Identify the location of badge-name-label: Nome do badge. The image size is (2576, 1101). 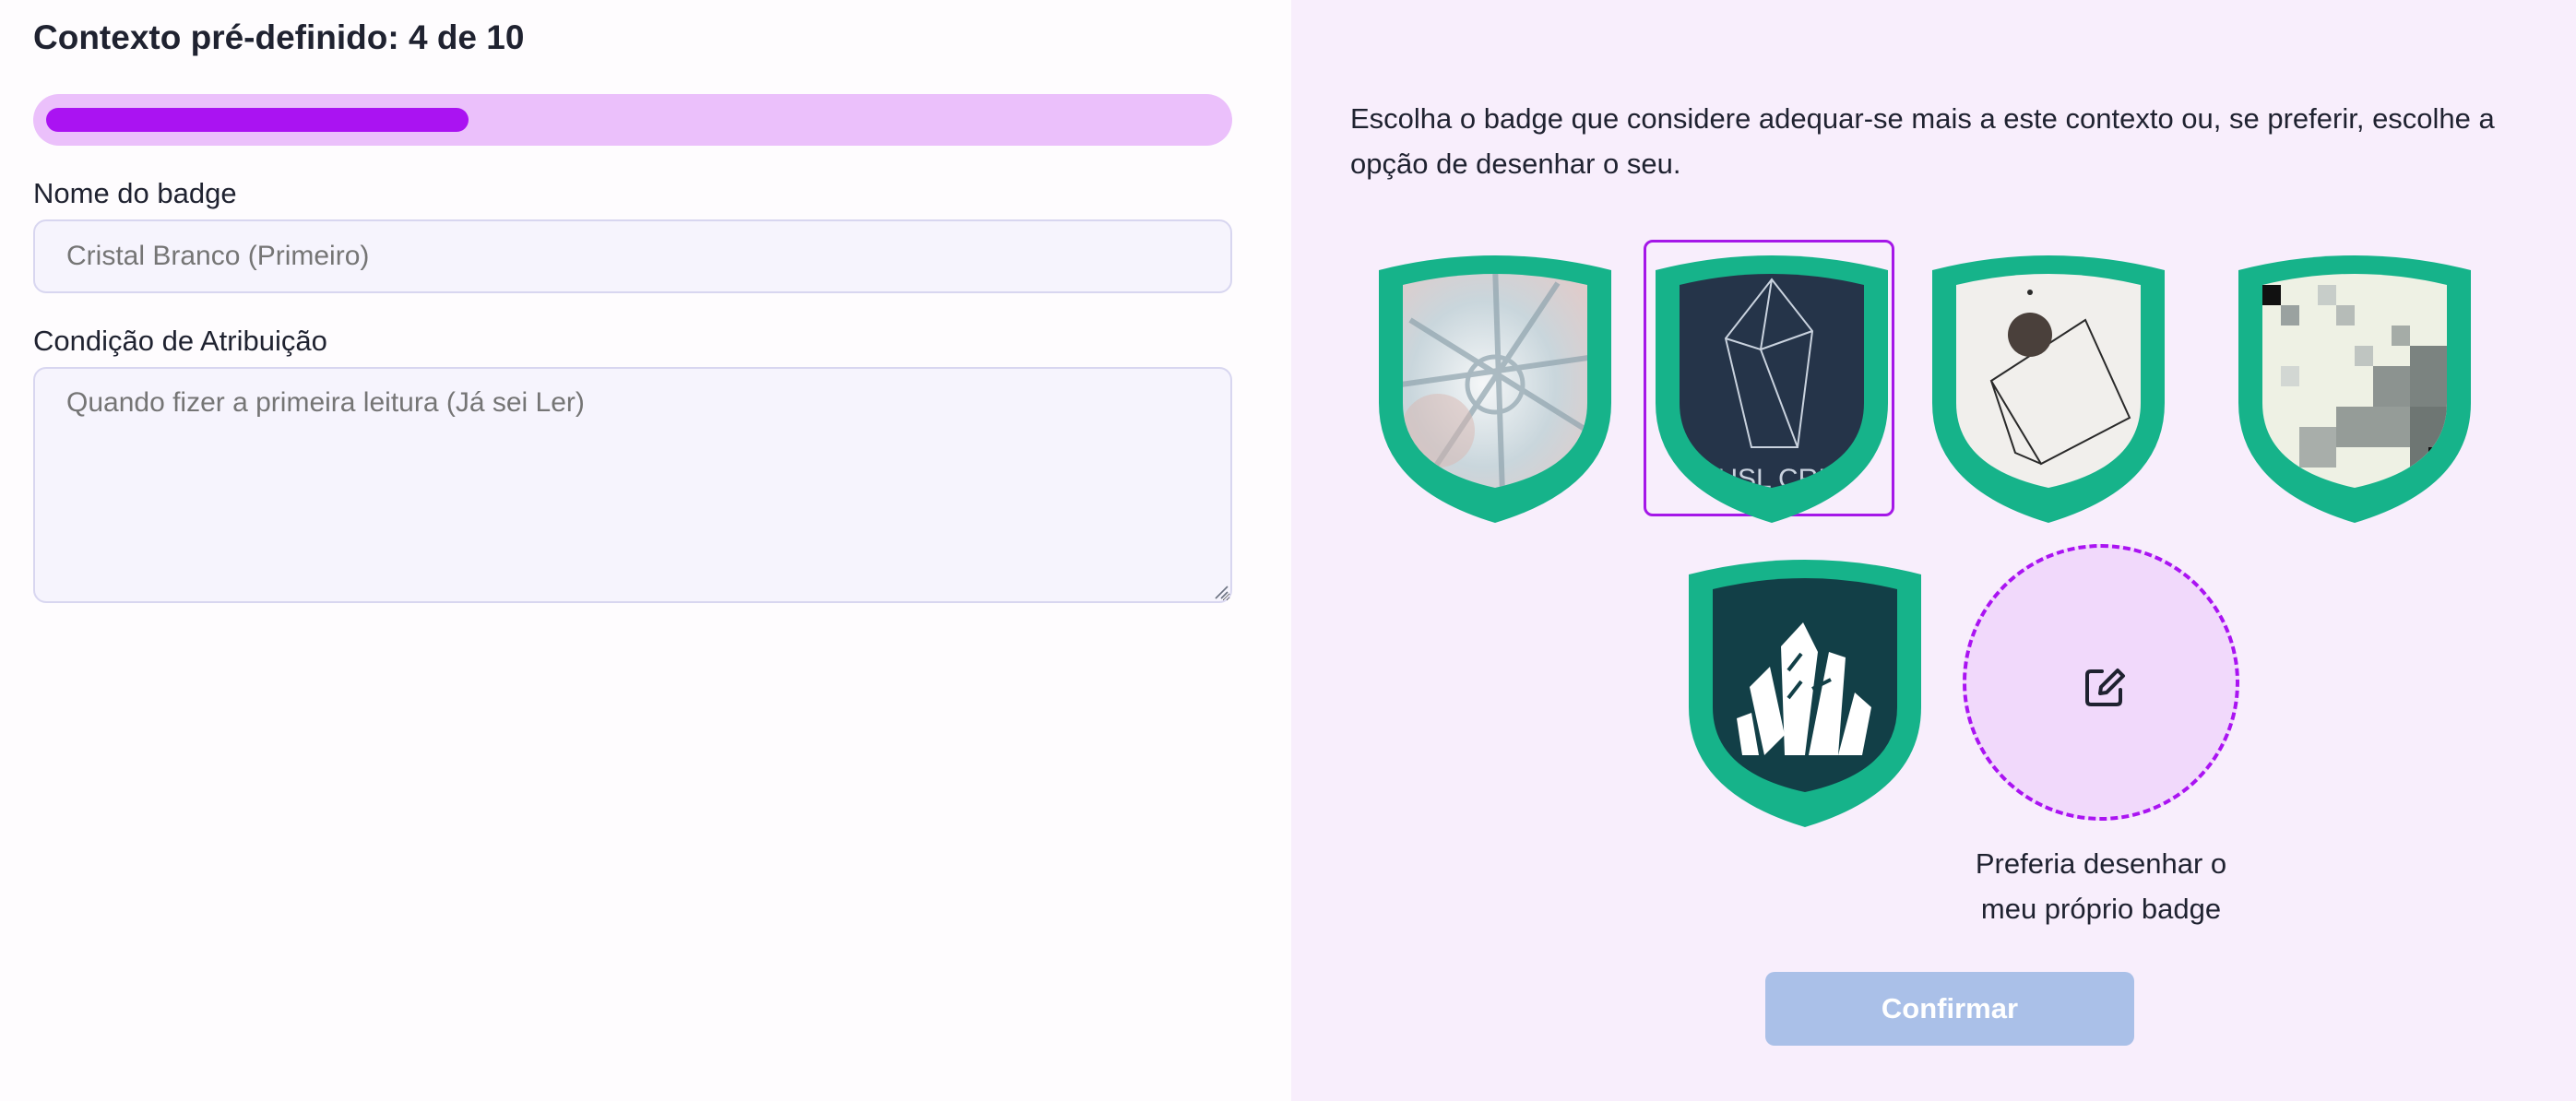
(135, 193).